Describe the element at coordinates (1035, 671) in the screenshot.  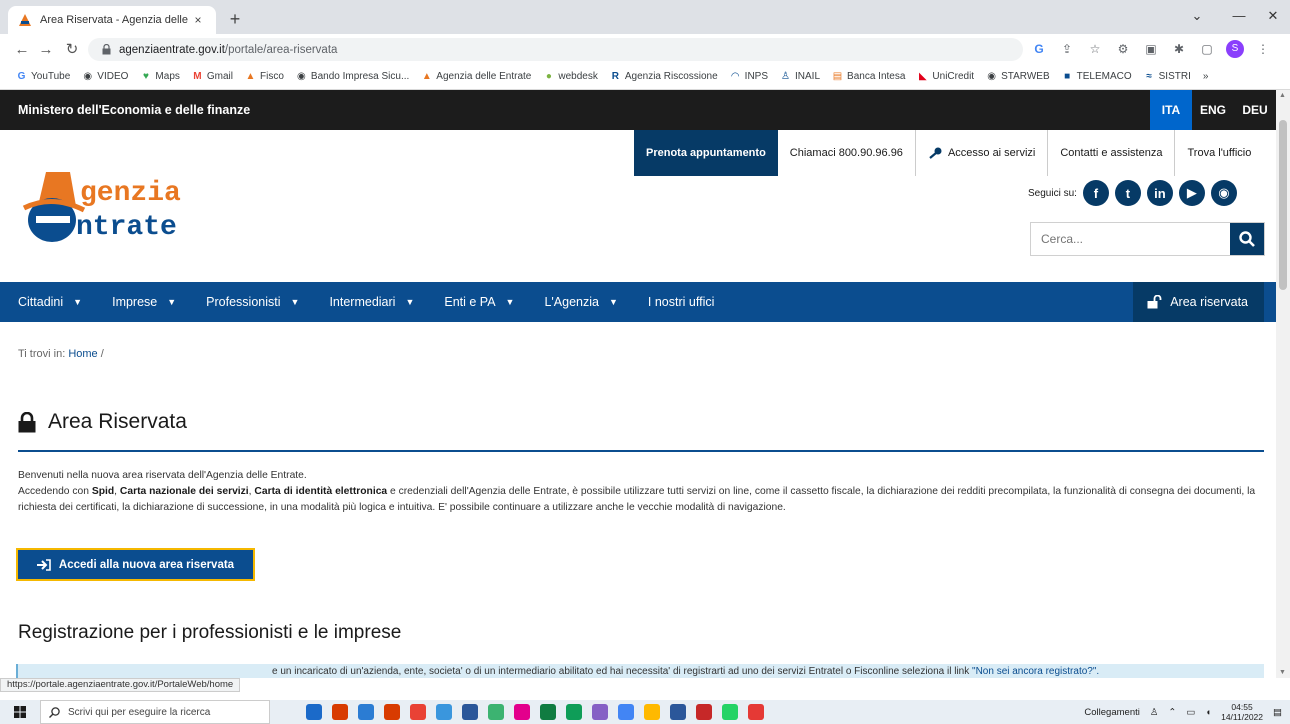
I see `non-registrato-link: "Non sei ancora registrato?".` at that location.